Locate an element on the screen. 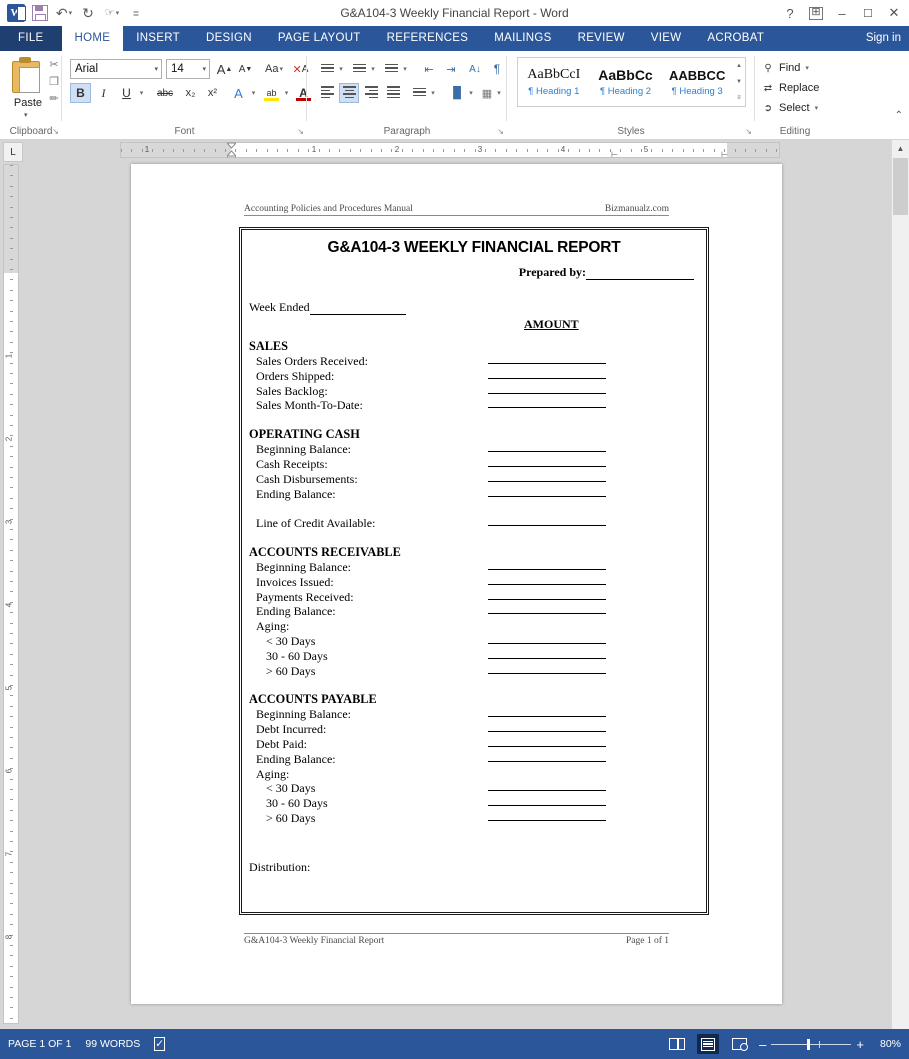 The width and height of the screenshot is (909, 1059). zoom-level: 80% is located at coordinates (887, 1044).